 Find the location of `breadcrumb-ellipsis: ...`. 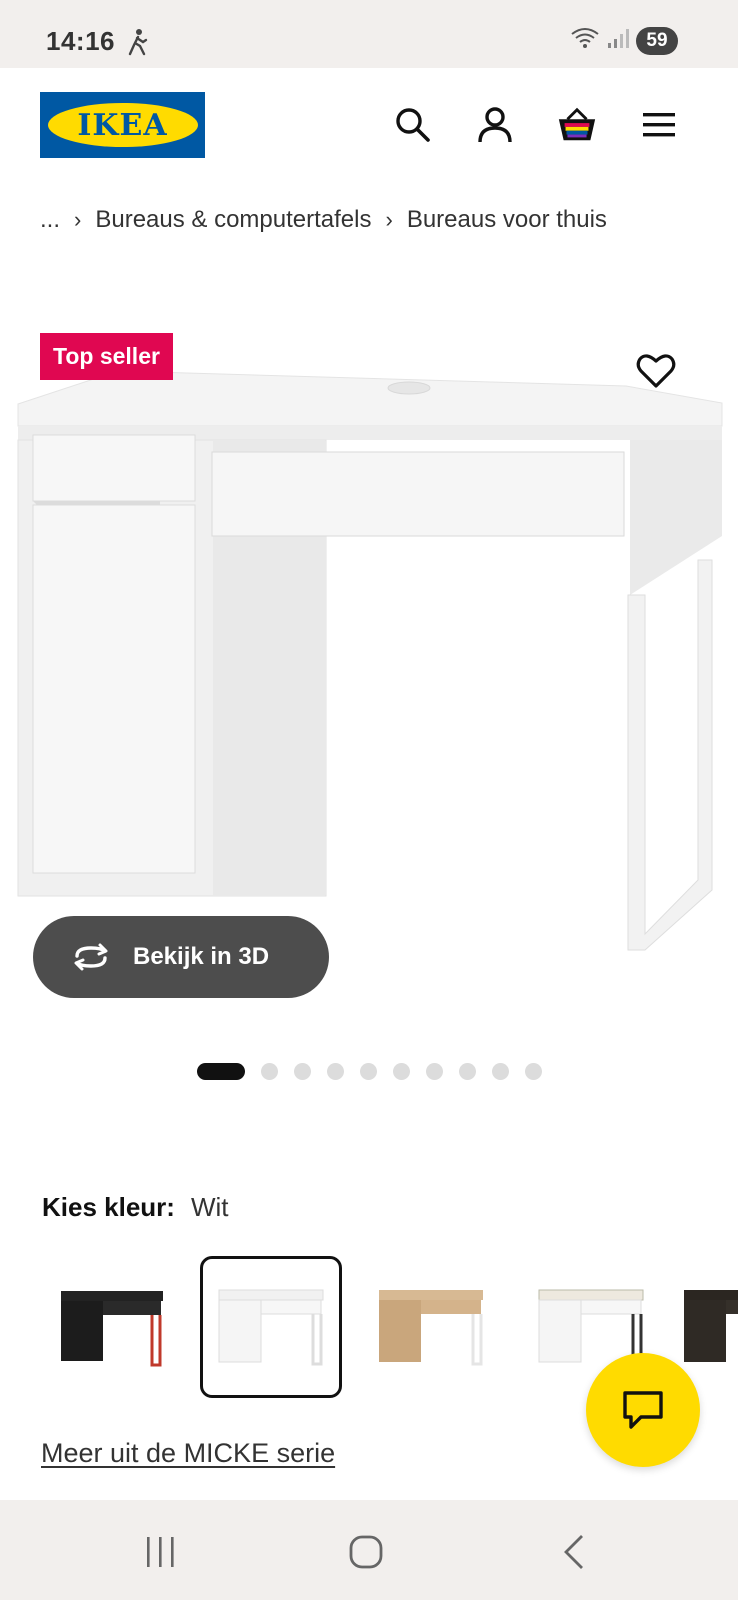

breadcrumb-ellipsis: ... is located at coordinates (50, 220).